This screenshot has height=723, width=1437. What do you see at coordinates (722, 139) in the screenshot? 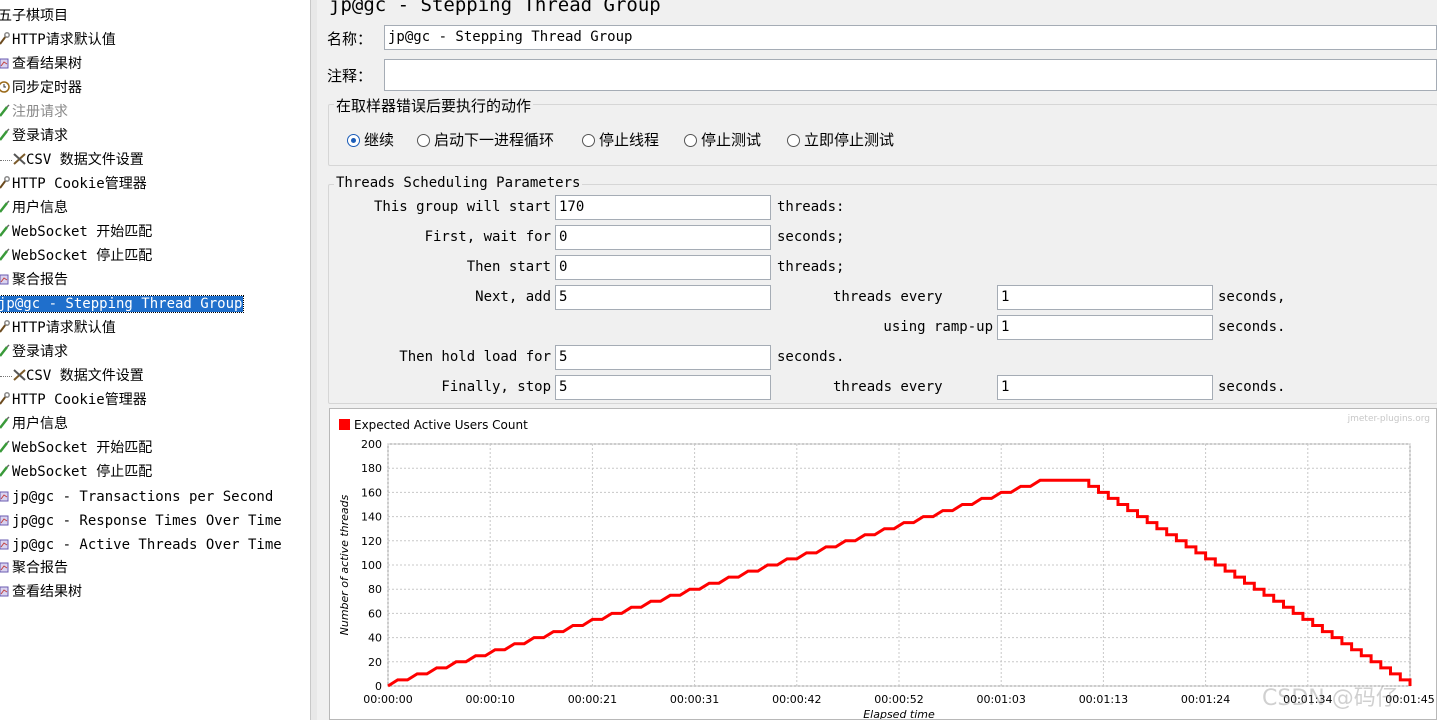
I see `error-action-radio: 停止测试` at bounding box center [722, 139].